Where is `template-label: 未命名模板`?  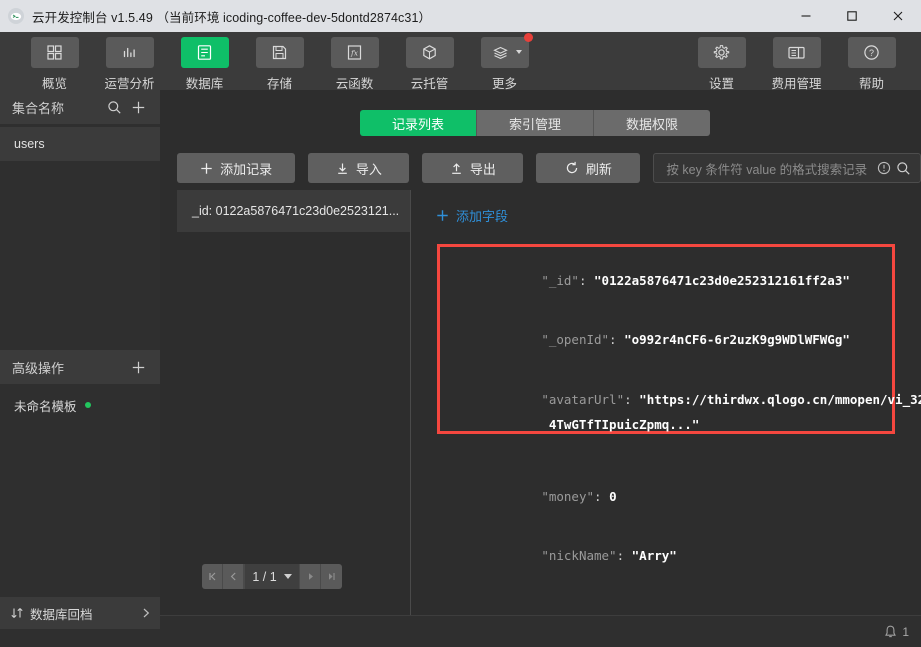
template-label: 未命名模板 is located at coordinates (45, 406).